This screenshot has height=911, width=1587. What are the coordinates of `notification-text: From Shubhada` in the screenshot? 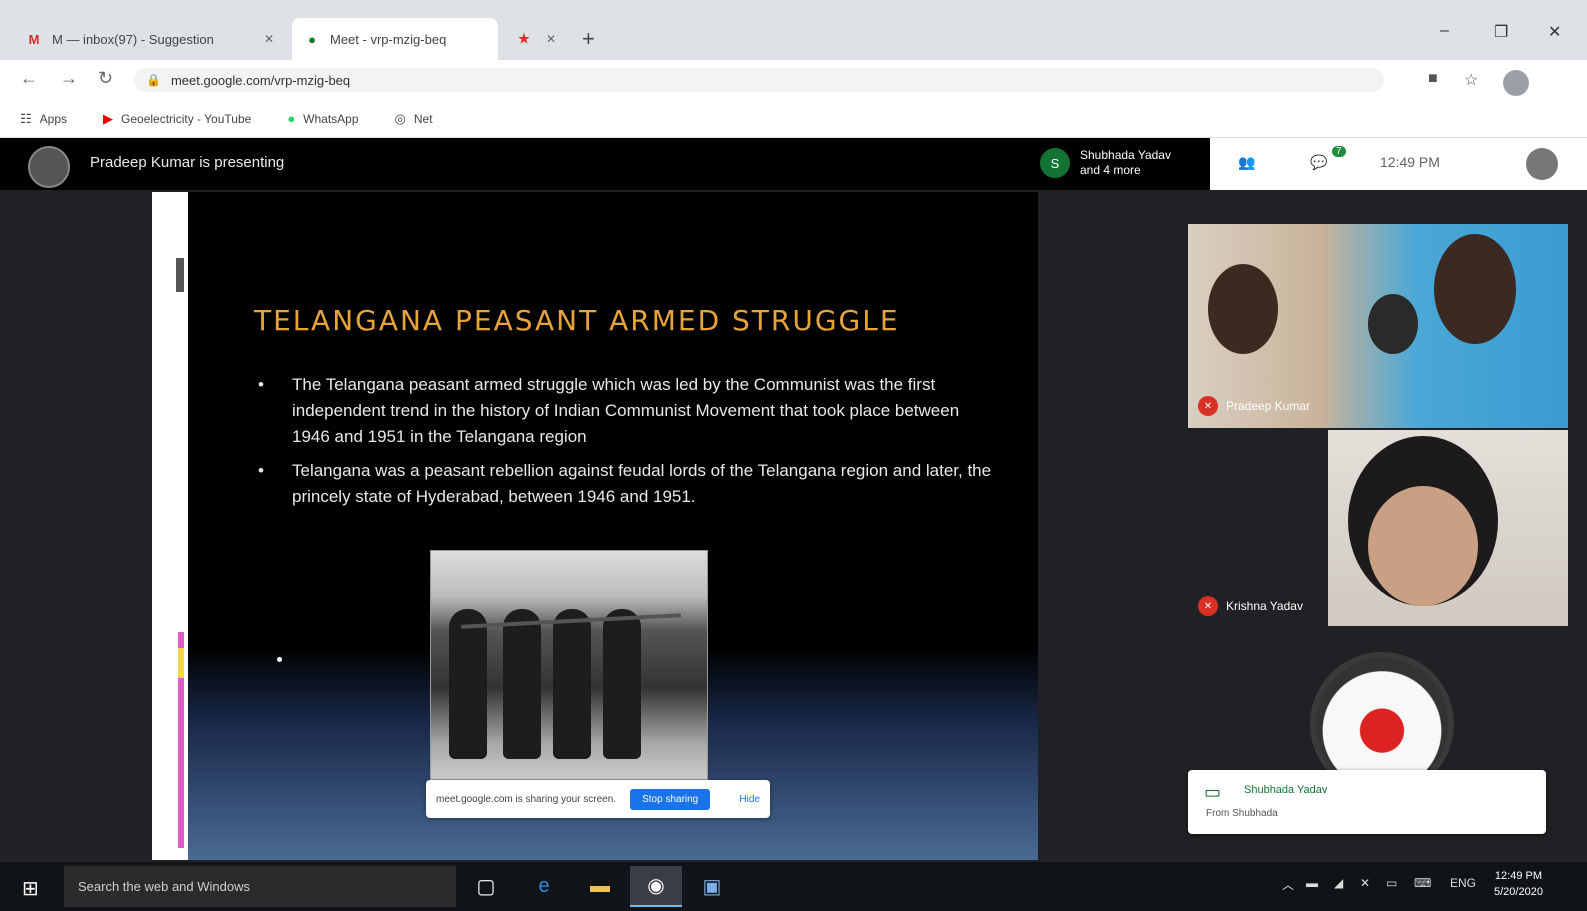 It's located at (1242, 813).